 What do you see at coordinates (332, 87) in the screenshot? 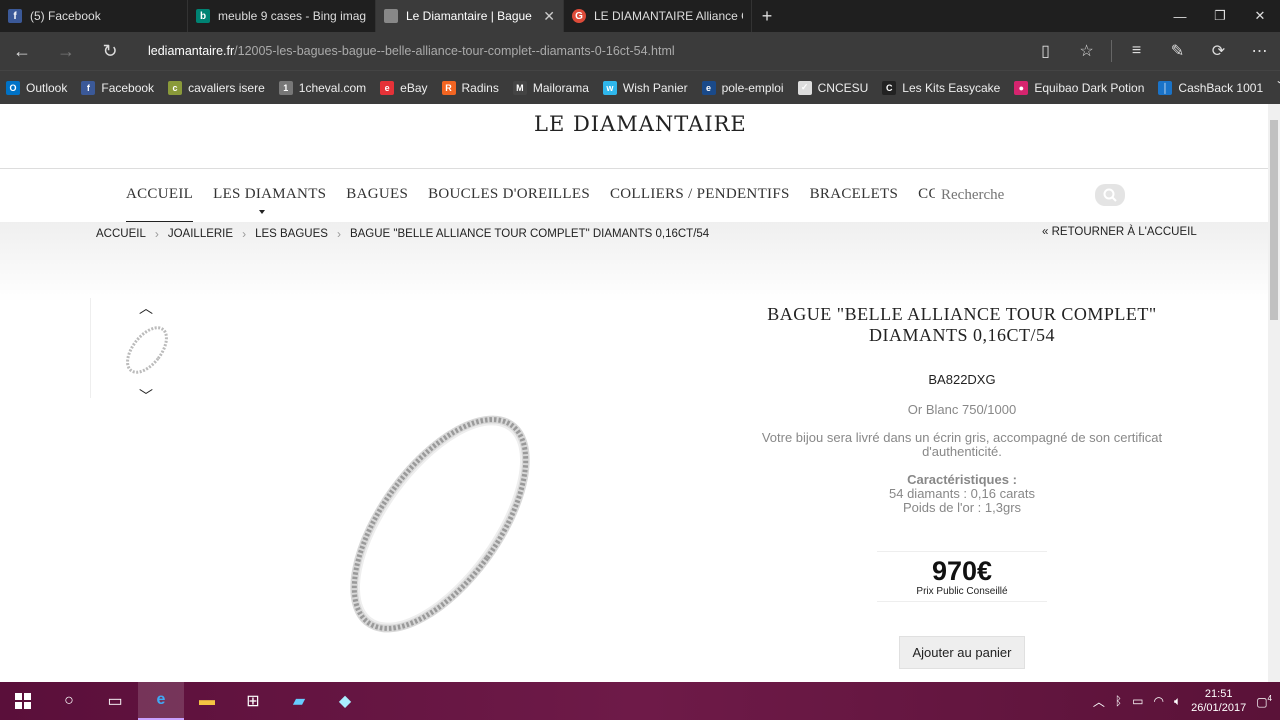
I see `favorite-label: 1cheval.com` at bounding box center [332, 87].